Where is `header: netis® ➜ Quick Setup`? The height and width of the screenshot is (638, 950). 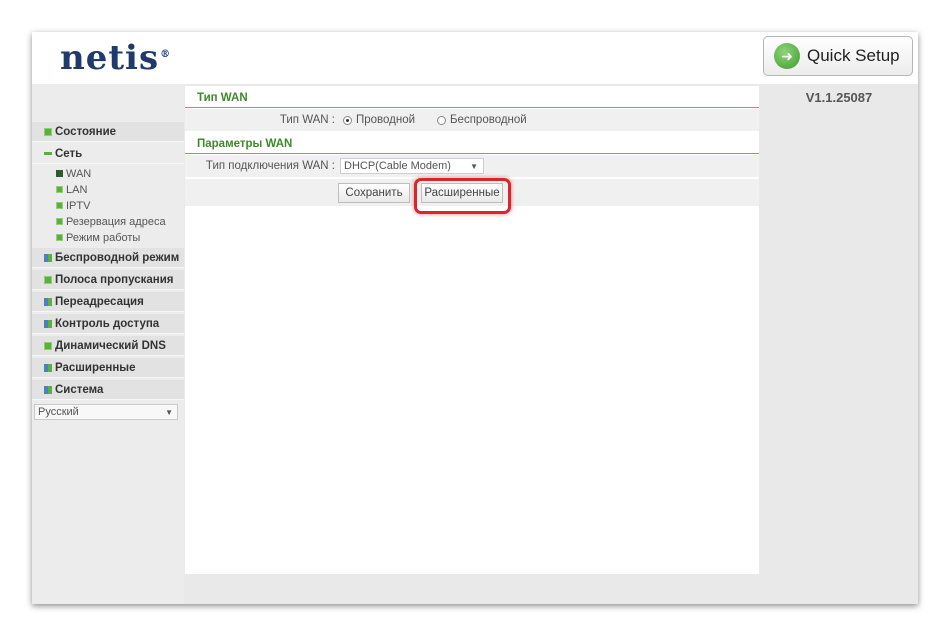
header: netis® ➜ Quick Setup is located at coordinates (475, 58).